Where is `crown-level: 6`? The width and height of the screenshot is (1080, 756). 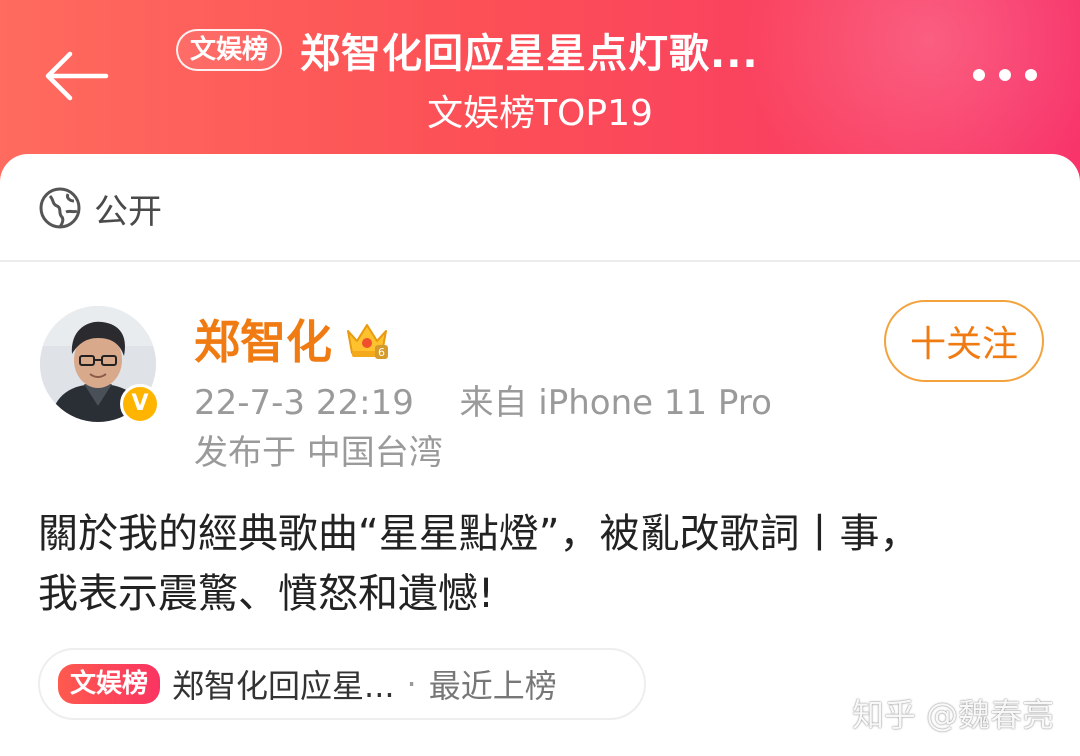 crown-level: 6 is located at coordinates (381, 352).